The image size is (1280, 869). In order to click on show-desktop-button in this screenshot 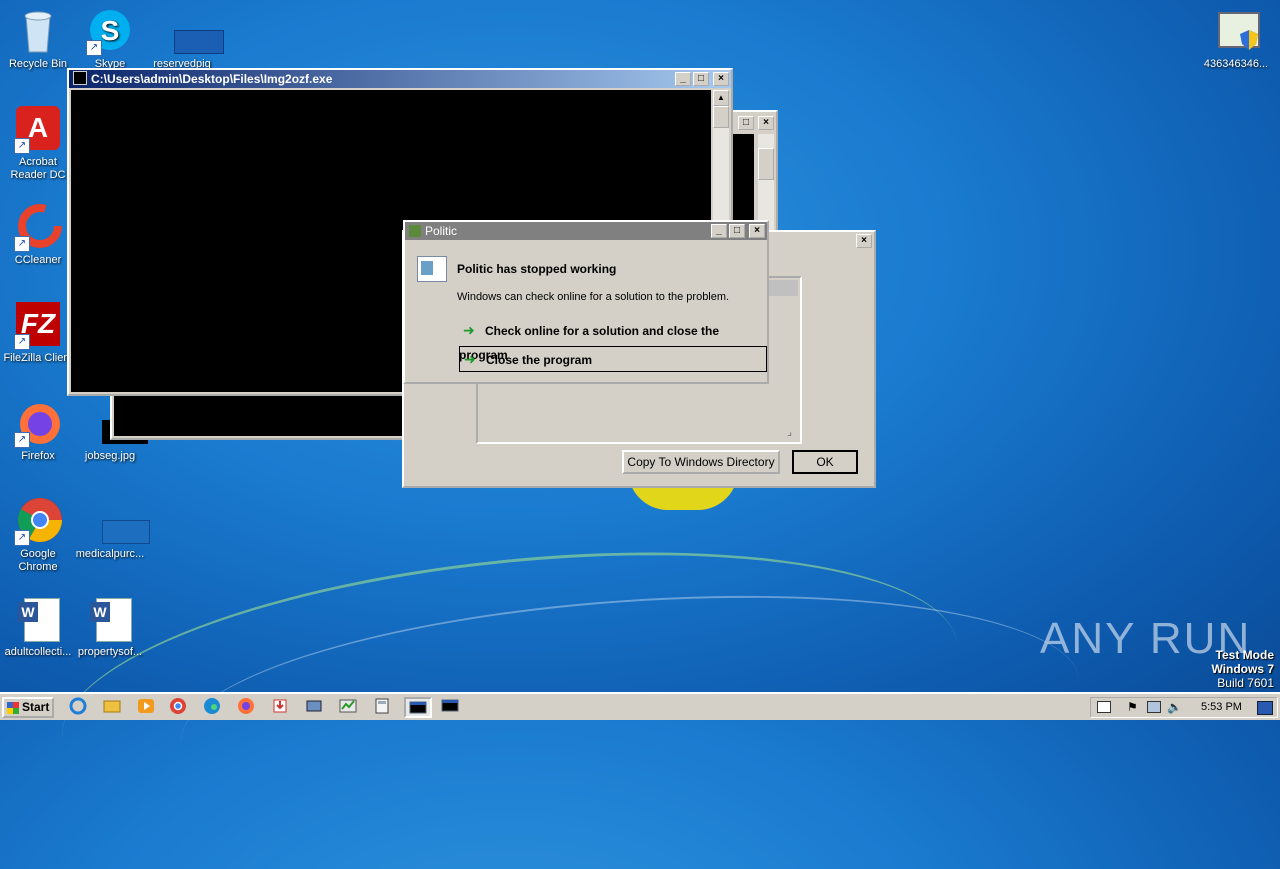, I will do `click(1265, 708)`.